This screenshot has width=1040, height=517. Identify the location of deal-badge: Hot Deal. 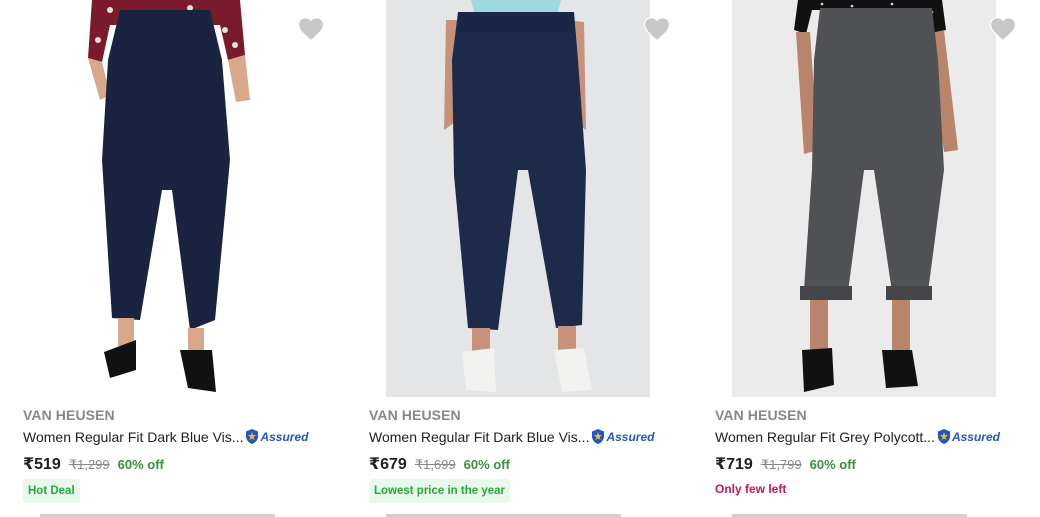
(51, 491).